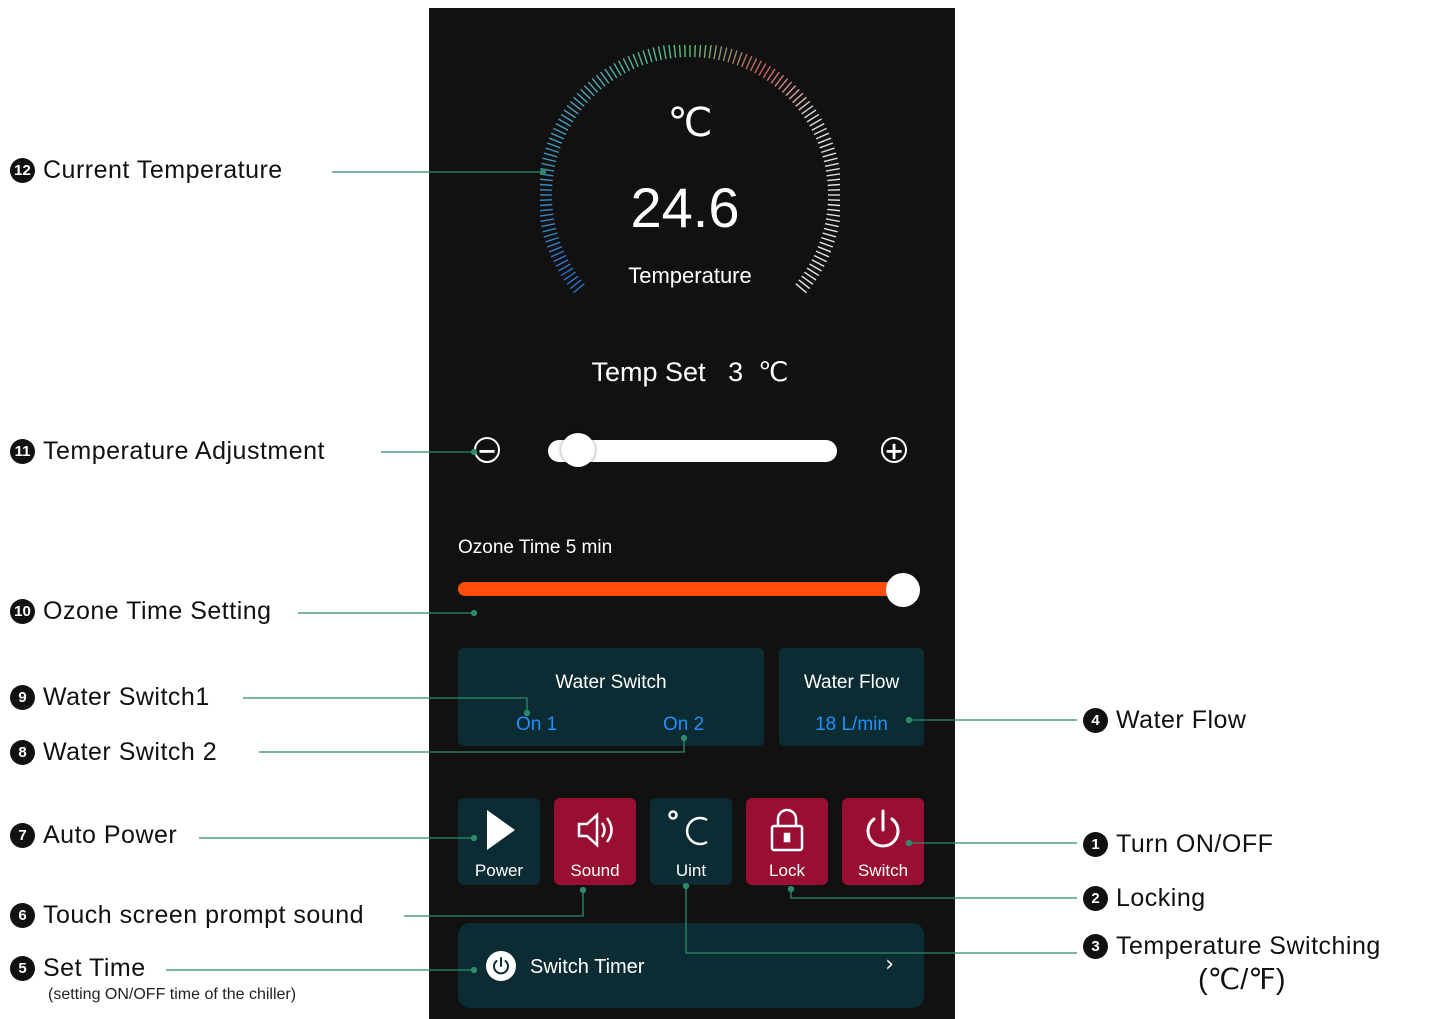 The image size is (1434, 1019). Describe the element at coordinates (1195, 844) in the screenshot. I see `annotation-text: Turn ON/OFF` at that location.